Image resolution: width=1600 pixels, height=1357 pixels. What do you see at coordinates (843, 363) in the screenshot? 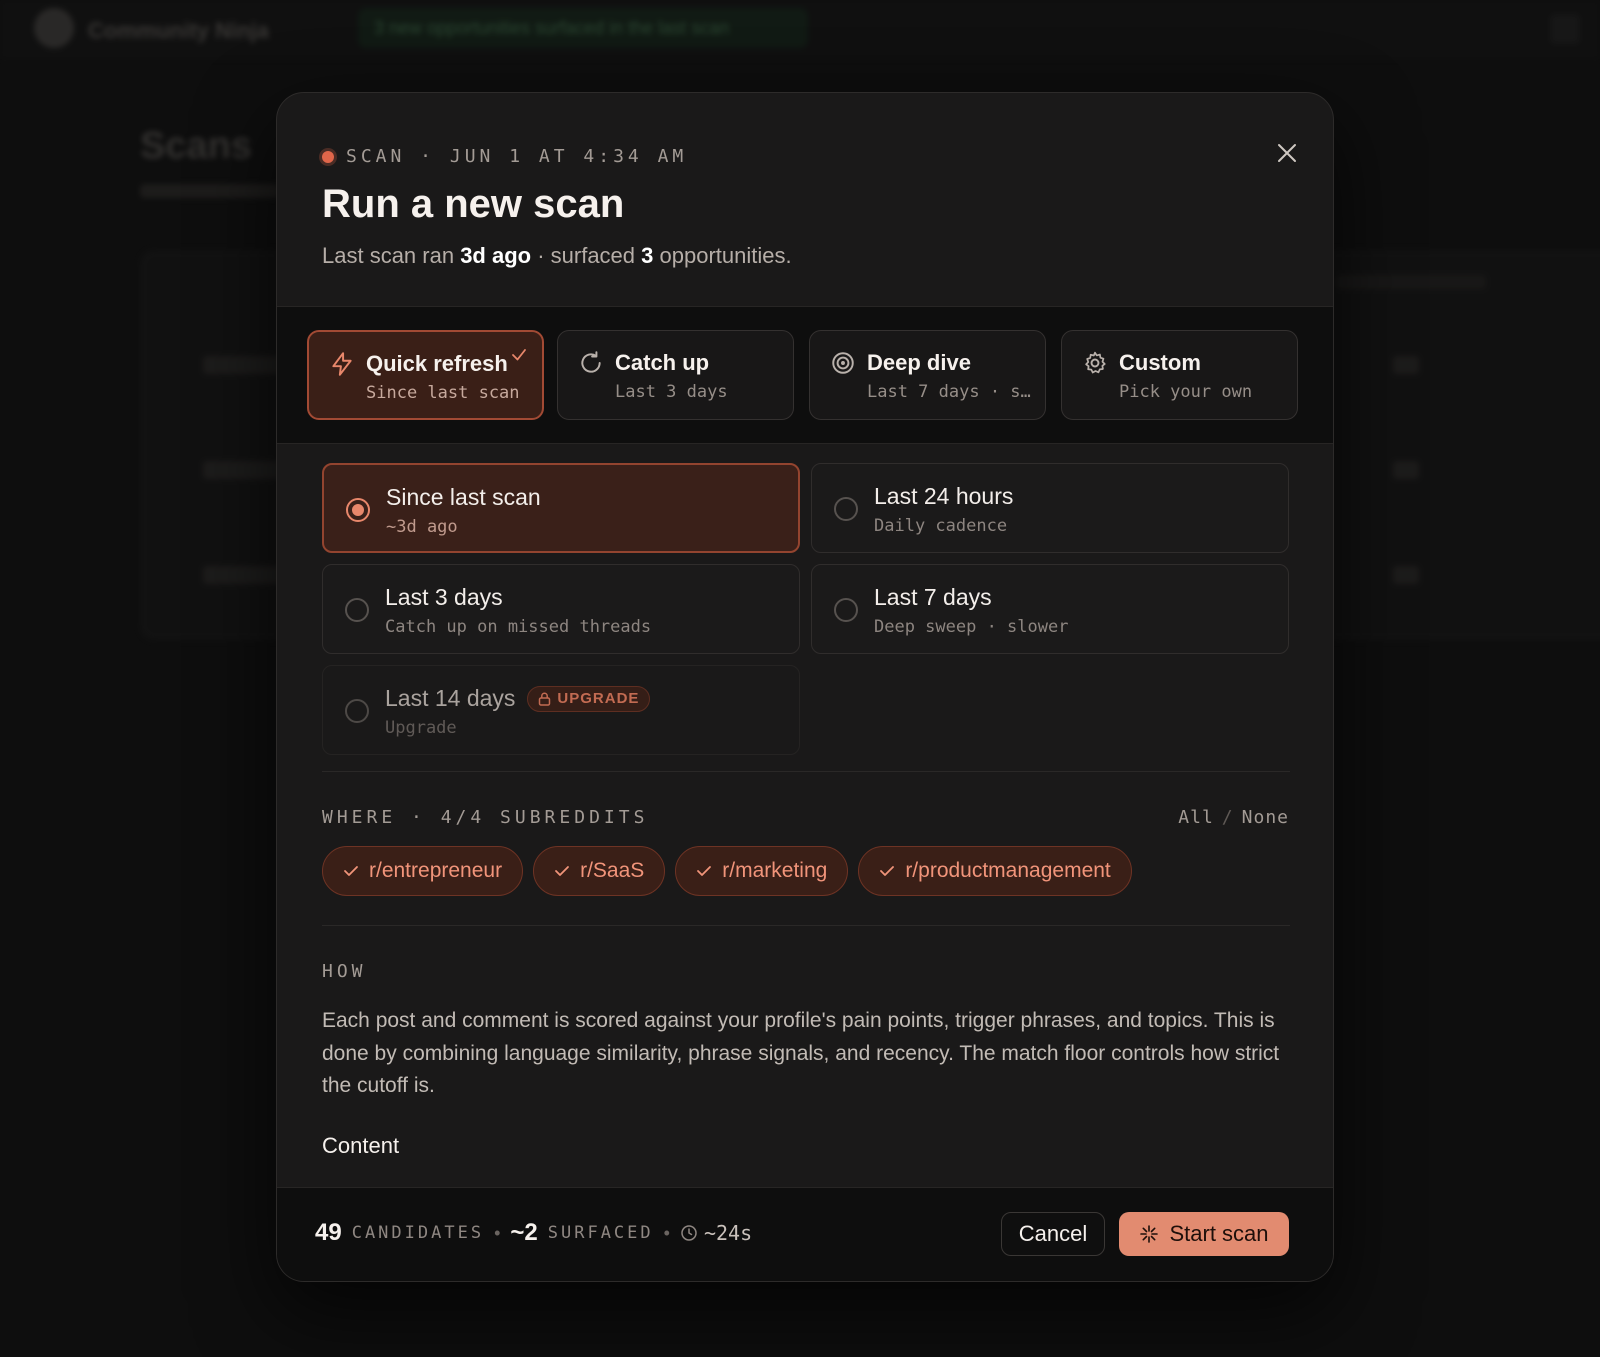
I see `target-icon` at bounding box center [843, 363].